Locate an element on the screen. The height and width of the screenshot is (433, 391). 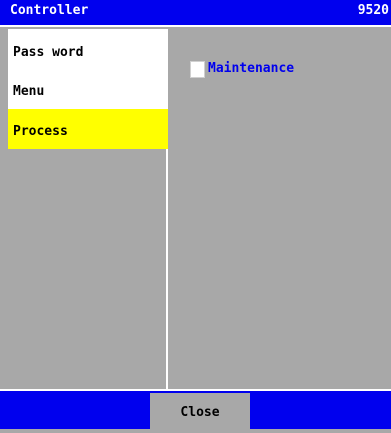
sidebar-item-menu: Menu is located at coordinates (88, 89).